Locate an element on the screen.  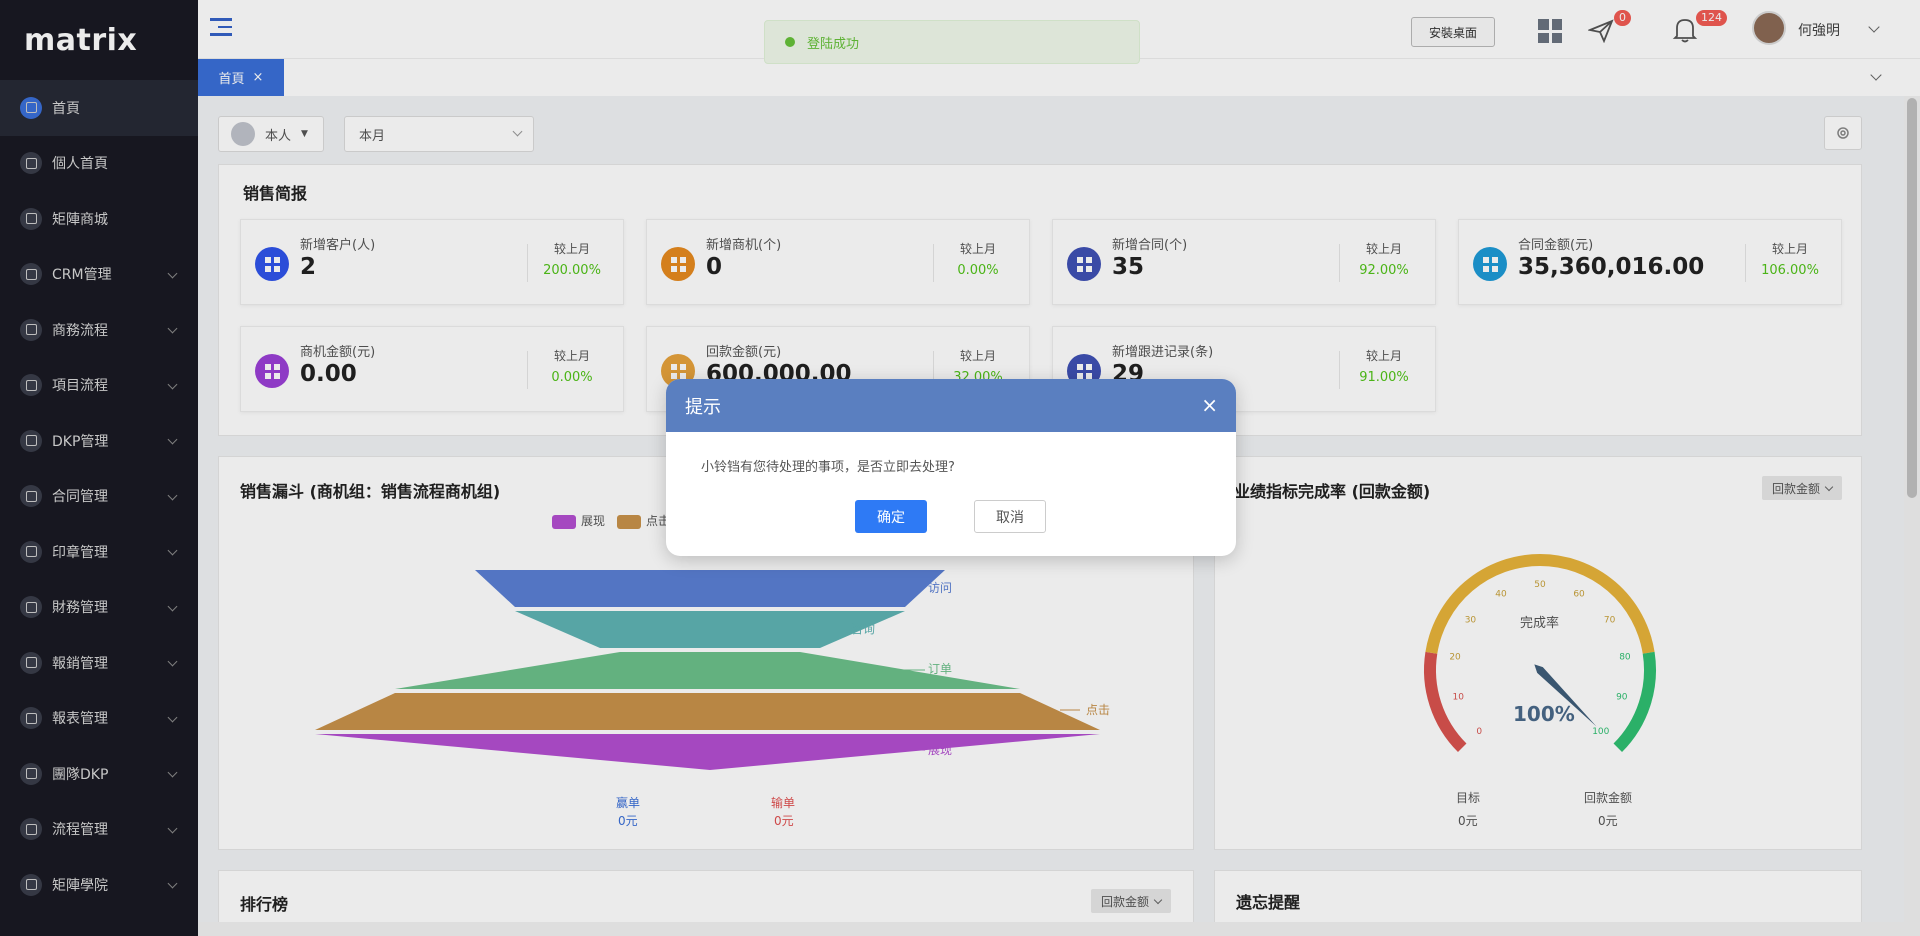
dialog-header: 提示 × is located at coordinates (951, 405).